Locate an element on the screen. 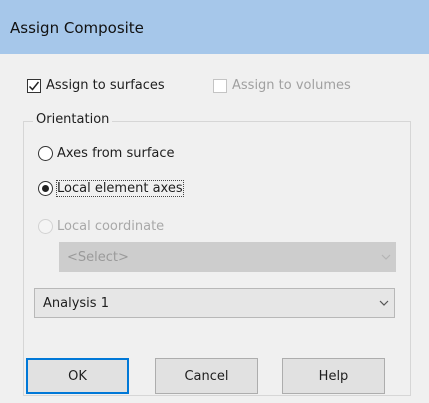  orientation-group-label: Orientation is located at coordinates (73, 119).